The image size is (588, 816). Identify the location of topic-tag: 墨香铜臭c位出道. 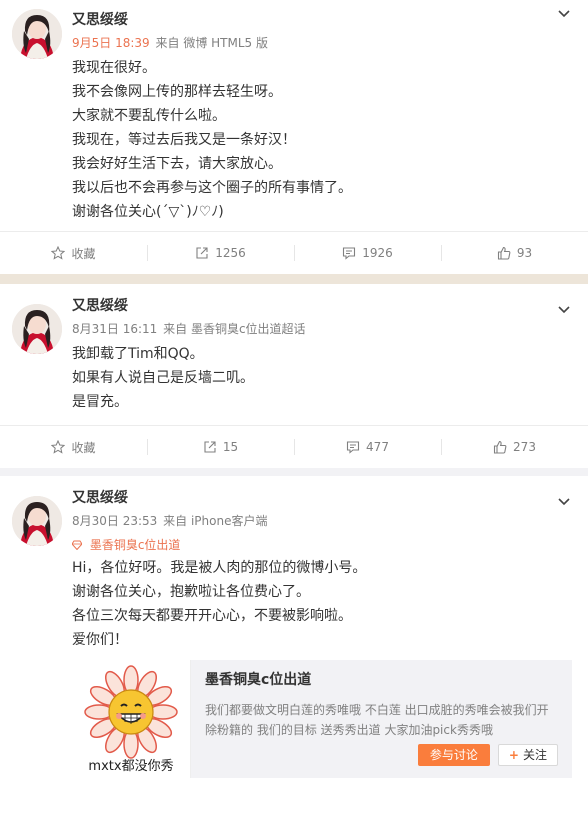
(322, 545).